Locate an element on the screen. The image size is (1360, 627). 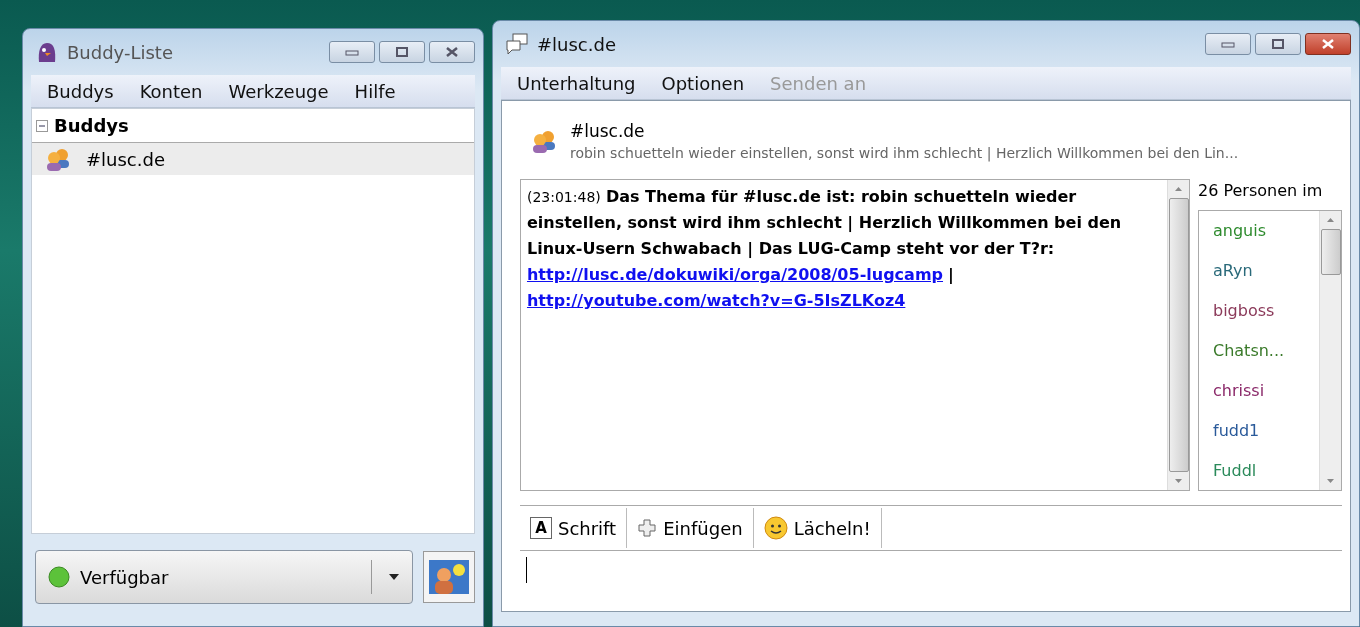
menu-item: Werkzeuge is located at coordinates (278, 91).